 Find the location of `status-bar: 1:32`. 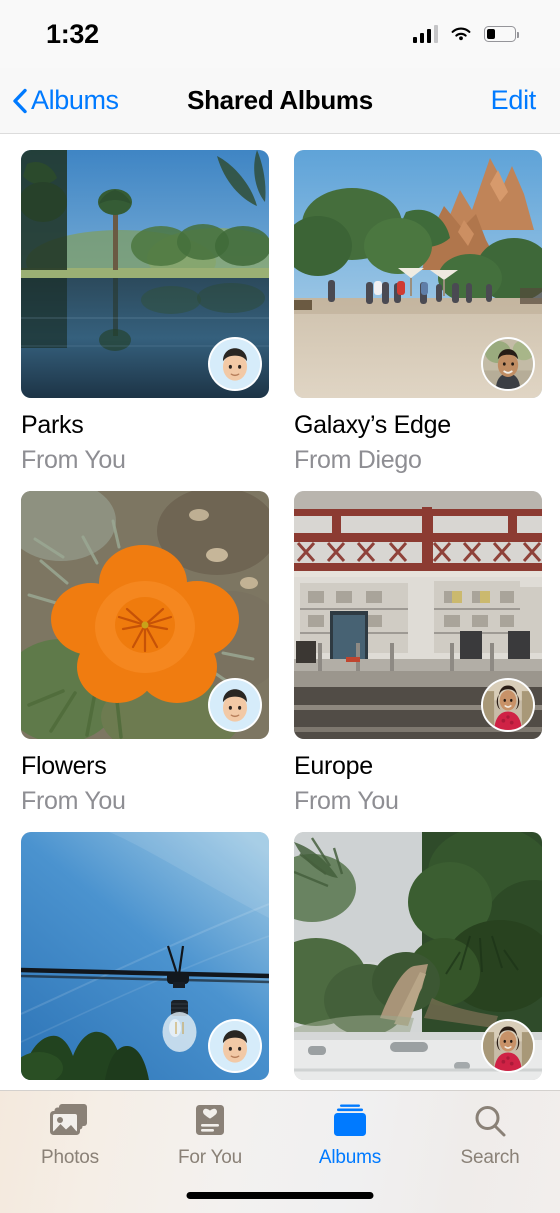

status-bar: 1:32 is located at coordinates (280, 34).